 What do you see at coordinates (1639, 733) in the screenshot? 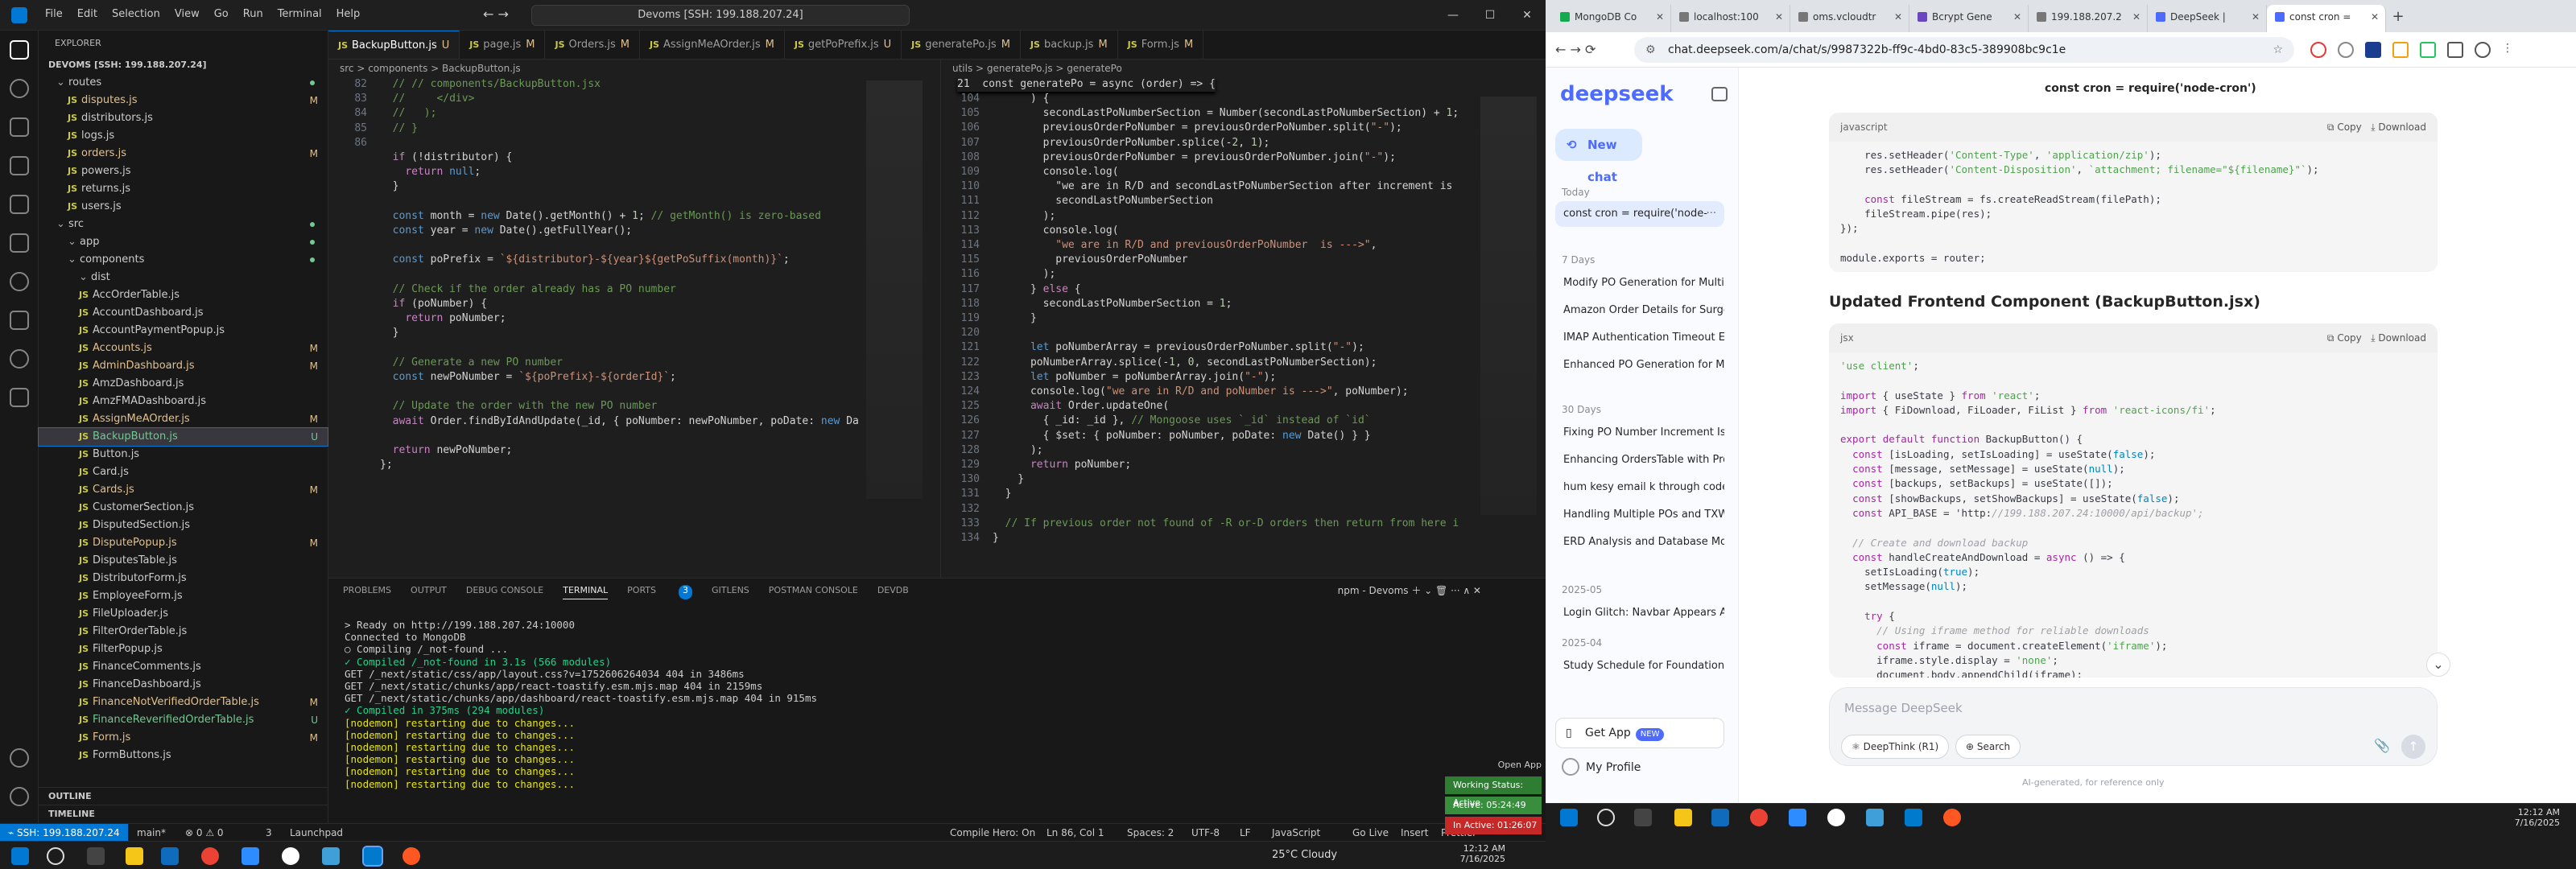
I see `get-app-button: ▯ Get App NEW` at bounding box center [1639, 733].